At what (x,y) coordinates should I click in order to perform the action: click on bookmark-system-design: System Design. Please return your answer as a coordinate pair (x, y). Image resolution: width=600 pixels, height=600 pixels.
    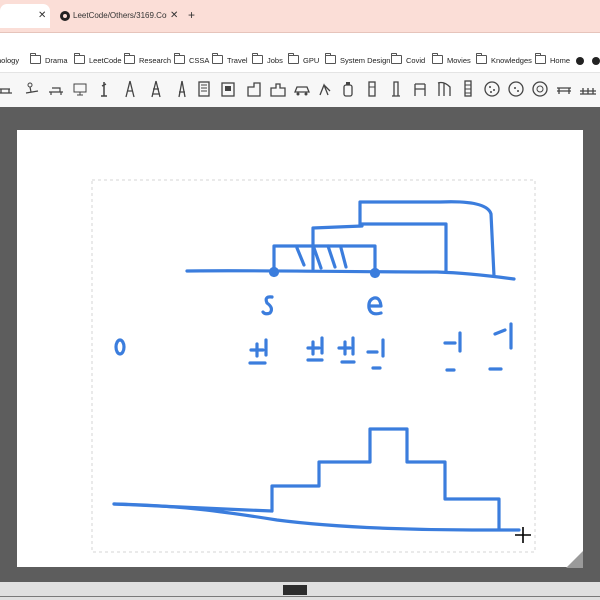
    Looking at the image, I should click on (358, 60).